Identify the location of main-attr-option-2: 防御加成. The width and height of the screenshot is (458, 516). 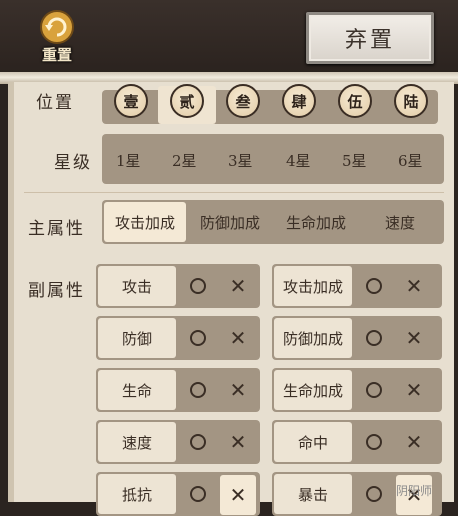
(230, 222).